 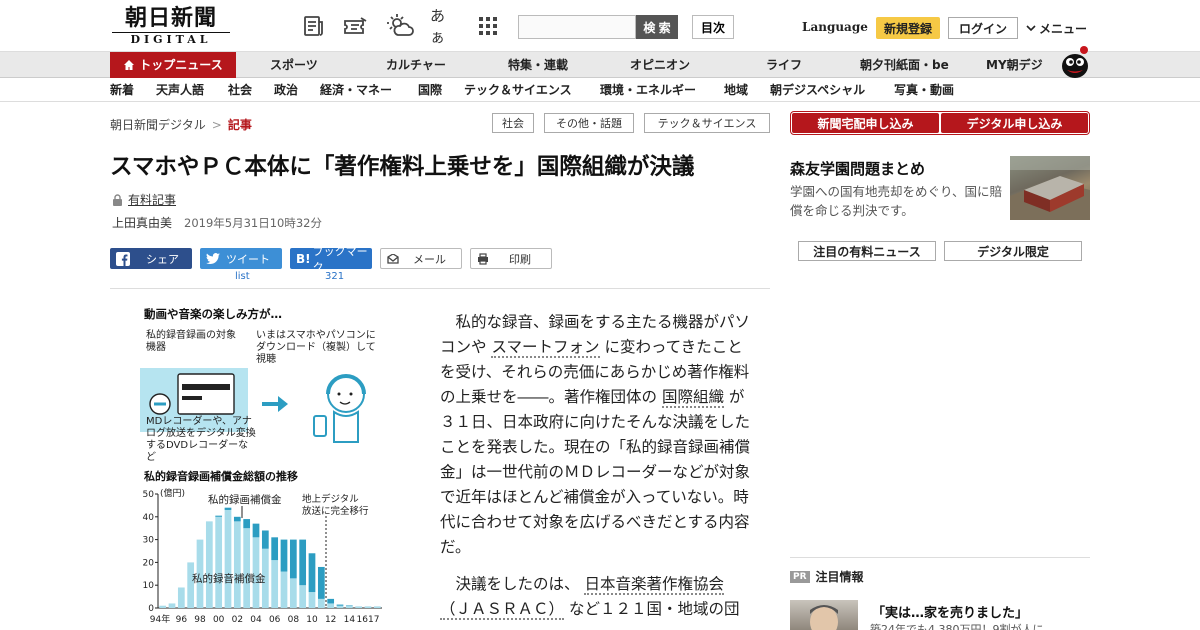 I want to click on nav-features: 特集・連載, so click(x=538, y=65).